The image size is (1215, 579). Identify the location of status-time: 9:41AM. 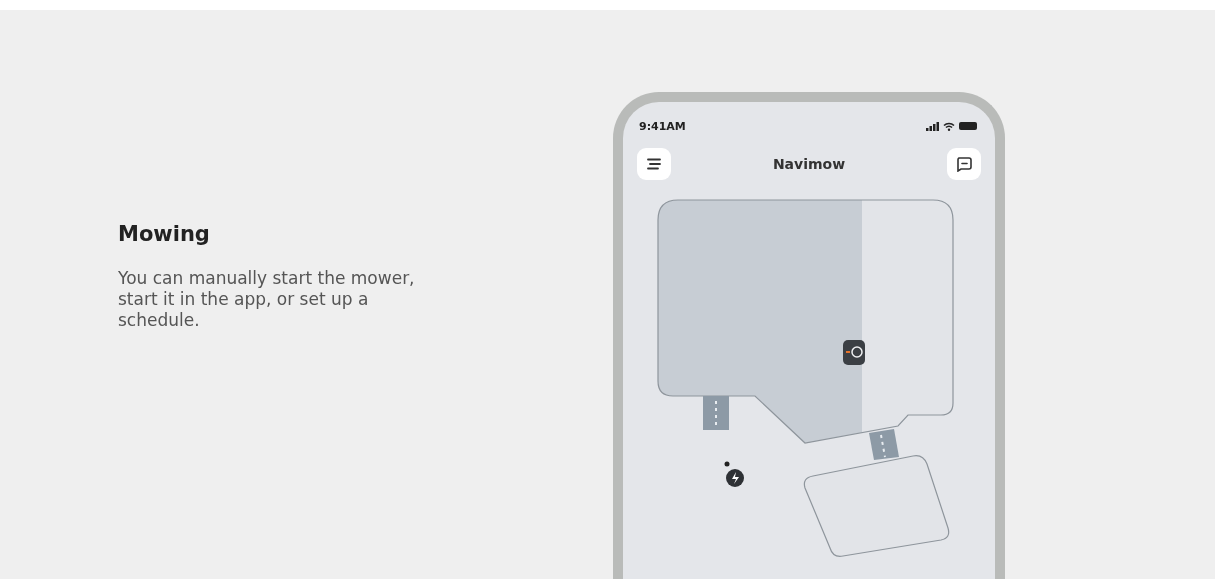
(662, 126).